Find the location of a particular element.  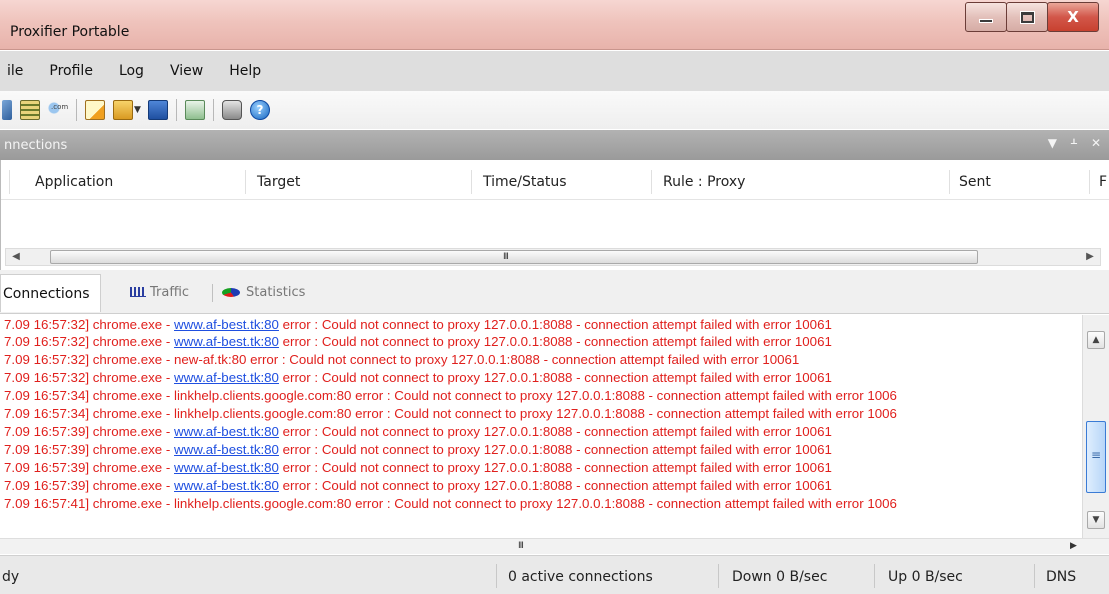

new-profile-icon is located at coordinates (95, 110).